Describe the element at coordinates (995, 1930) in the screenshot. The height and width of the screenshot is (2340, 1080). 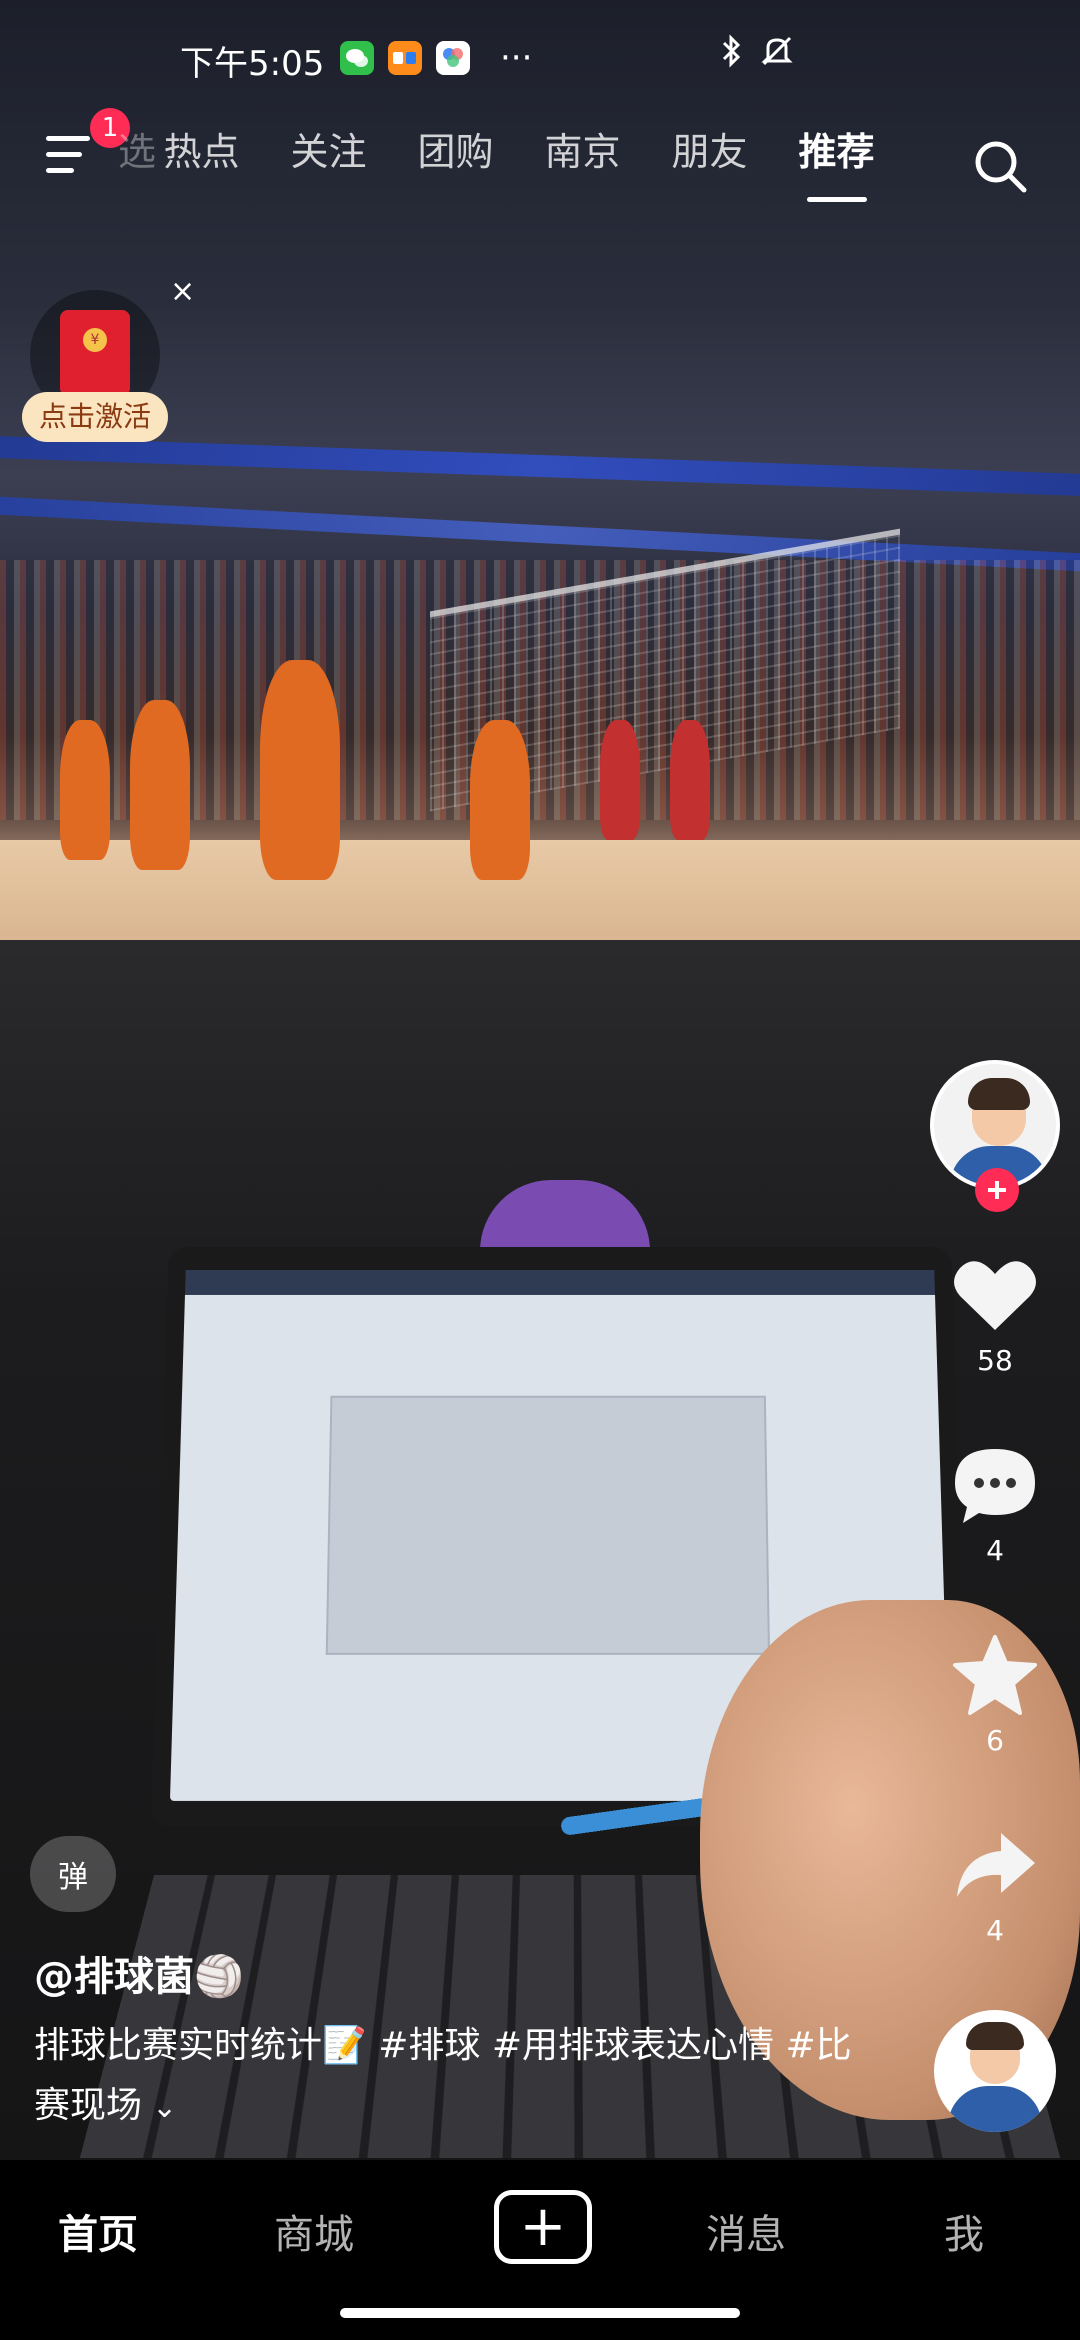
I see `share-count: 4` at that location.